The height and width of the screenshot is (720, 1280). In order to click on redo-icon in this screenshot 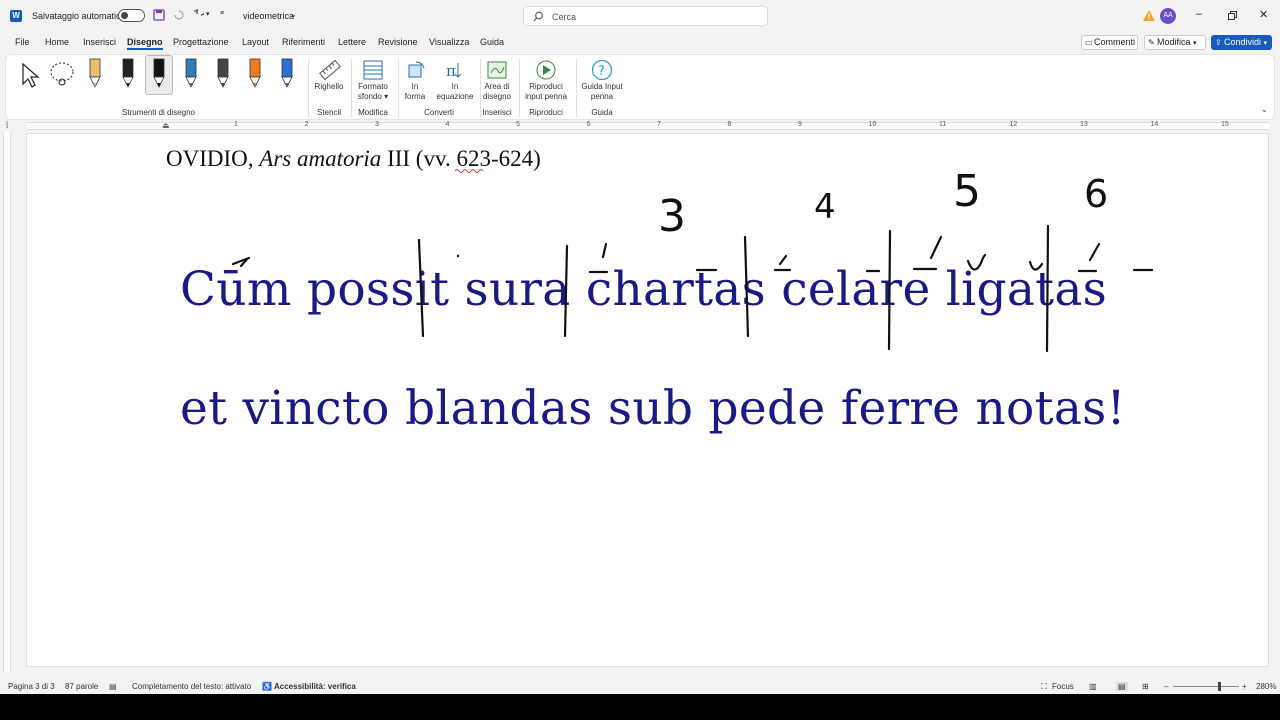, I will do `click(178, 15)`.